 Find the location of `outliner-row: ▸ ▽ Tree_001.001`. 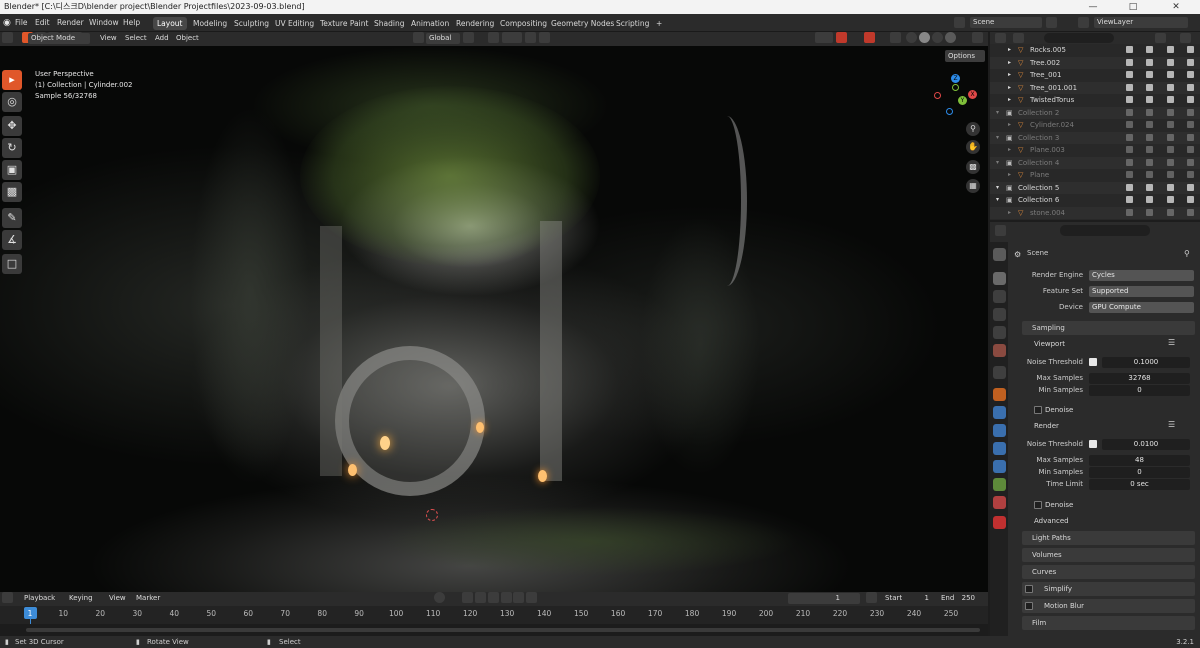

outliner-row: ▸ ▽ Tree_001.001 is located at coordinates (1095, 87).